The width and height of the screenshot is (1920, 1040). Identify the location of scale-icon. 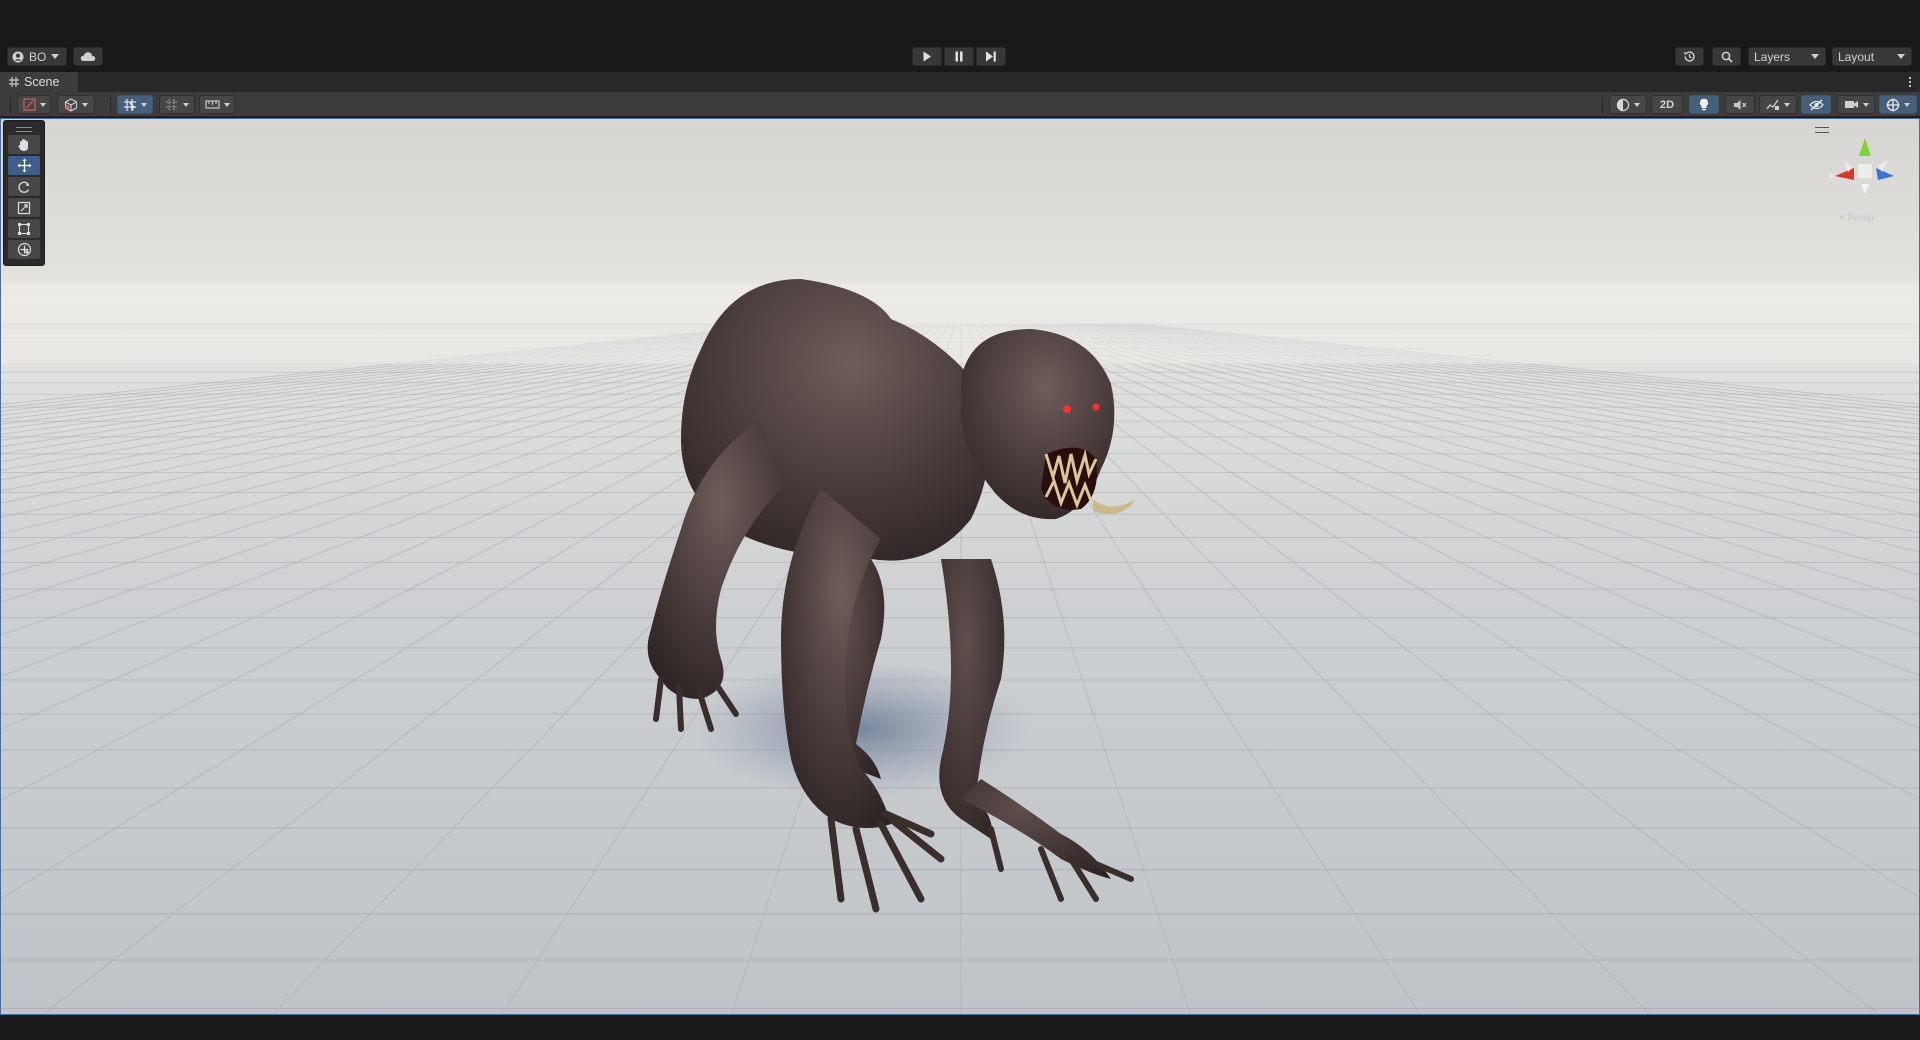
(24, 207).